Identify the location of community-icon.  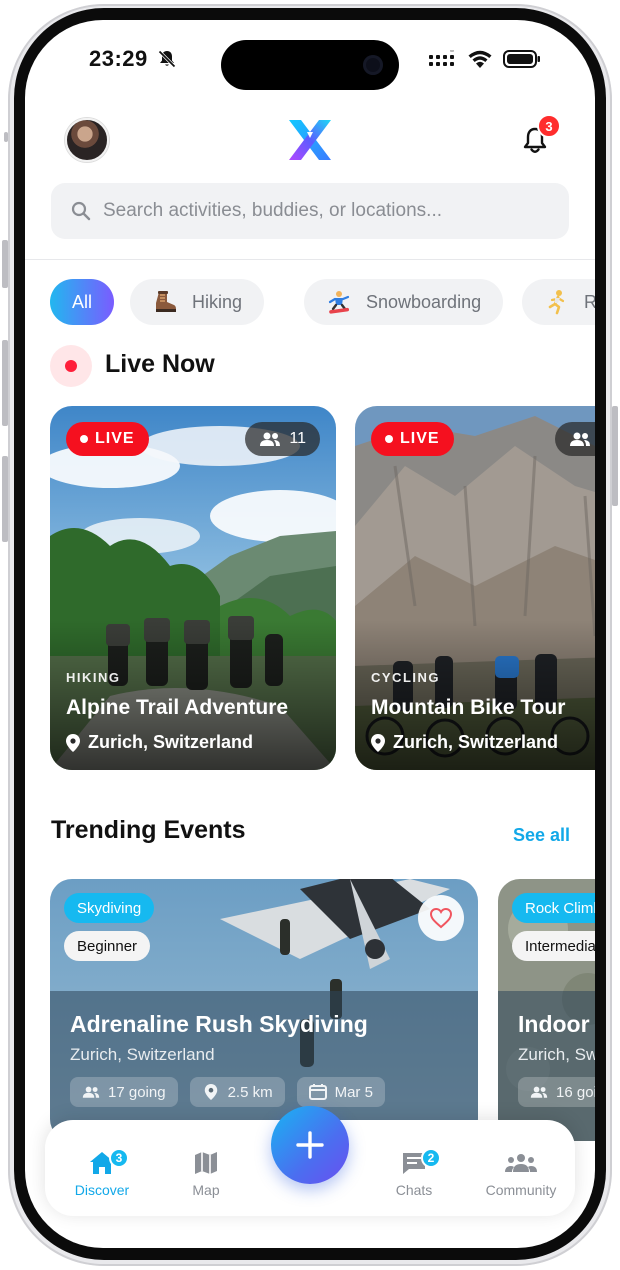
(521, 1163).